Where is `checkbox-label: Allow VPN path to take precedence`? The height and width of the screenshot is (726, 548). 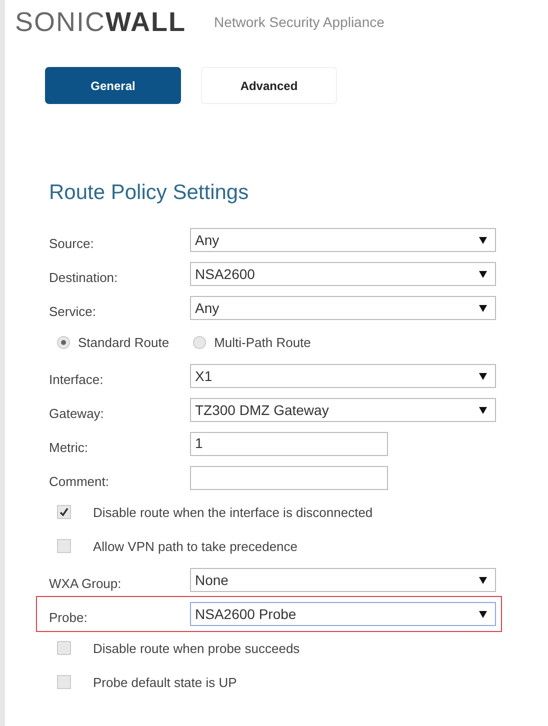 checkbox-label: Allow VPN path to take precedence is located at coordinates (195, 546).